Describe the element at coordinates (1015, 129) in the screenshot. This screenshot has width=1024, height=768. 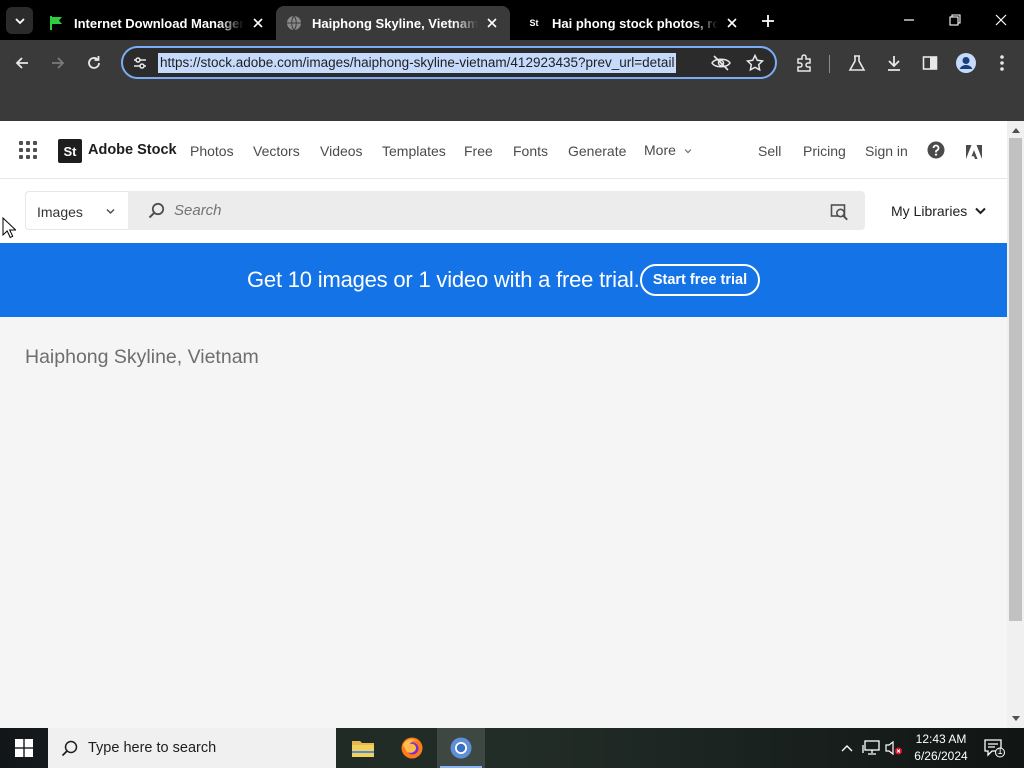
I see `scroll-up-icon` at that location.